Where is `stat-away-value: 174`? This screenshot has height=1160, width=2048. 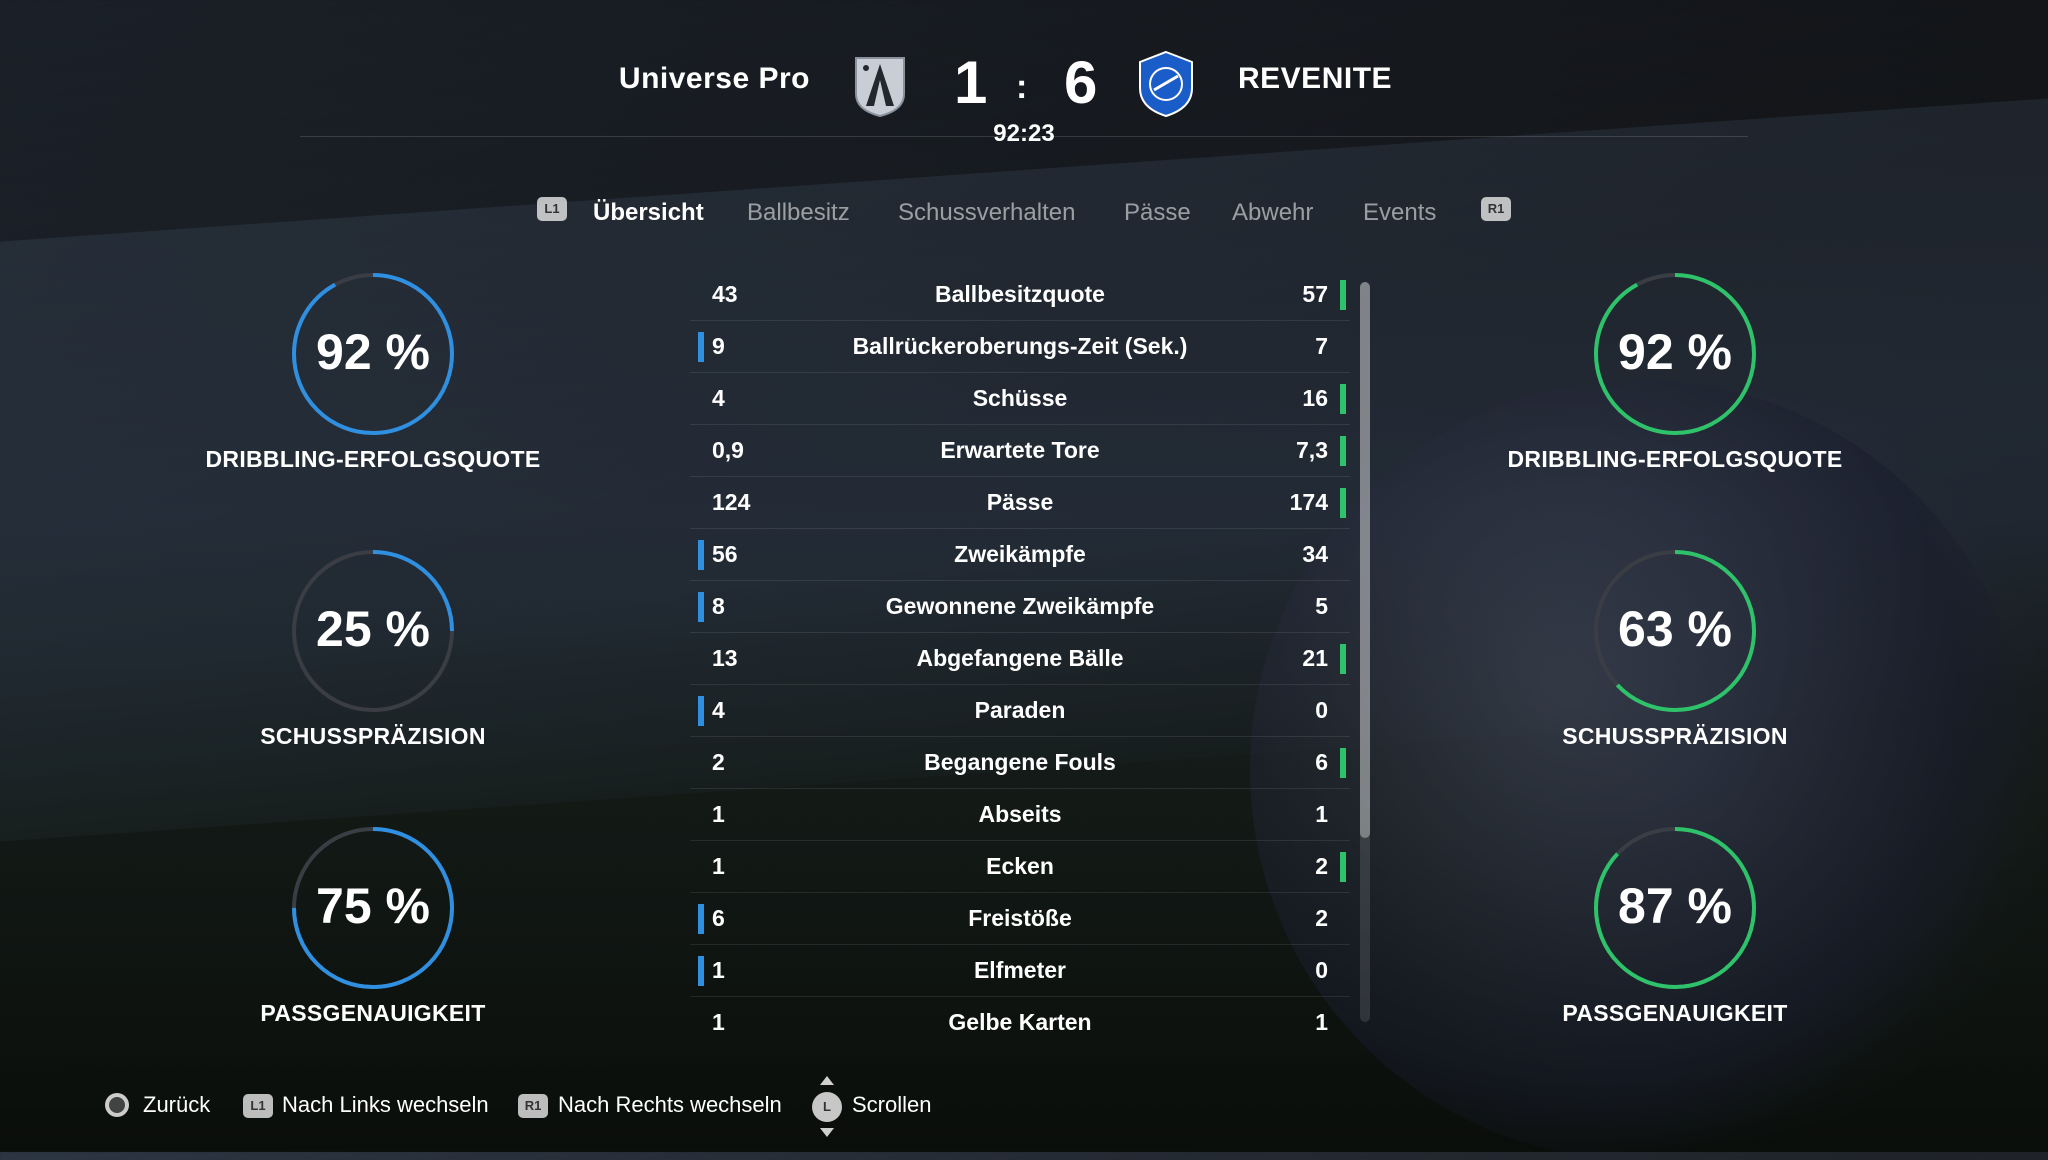
stat-away-value: 174 is located at coordinates (1308, 502).